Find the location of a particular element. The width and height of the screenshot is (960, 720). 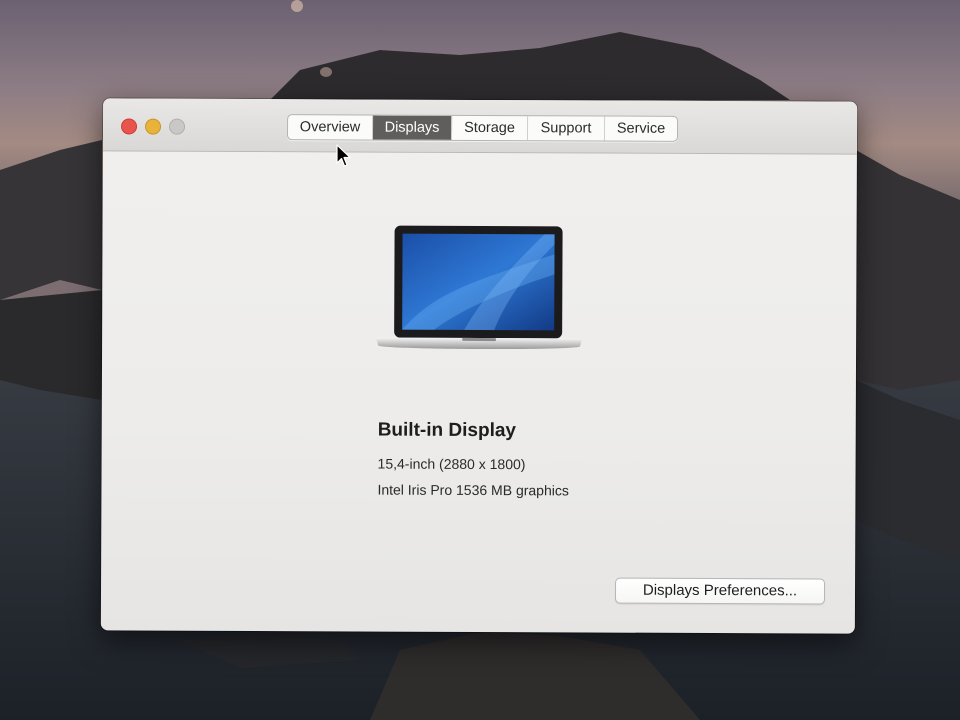

tab-displays: Displays is located at coordinates (412, 127).